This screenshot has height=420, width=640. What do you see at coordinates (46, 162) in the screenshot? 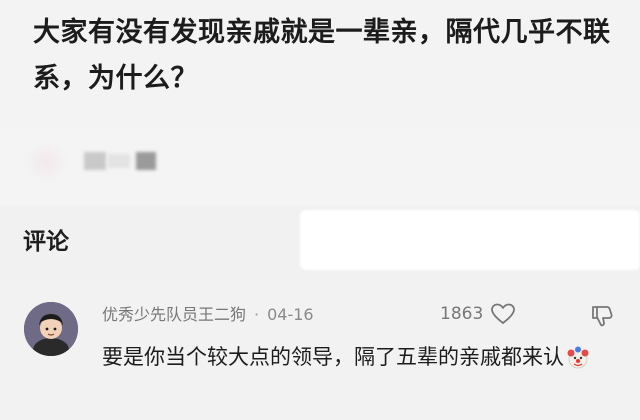
I see `blurred-author-avatar` at bounding box center [46, 162].